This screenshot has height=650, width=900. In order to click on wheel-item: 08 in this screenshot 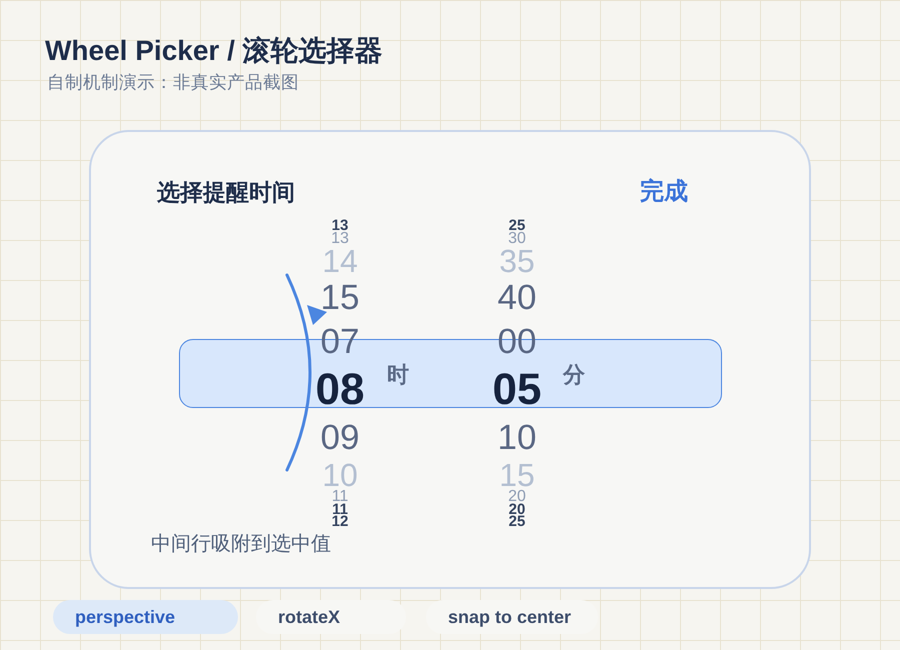, I will do `click(340, 390)`.